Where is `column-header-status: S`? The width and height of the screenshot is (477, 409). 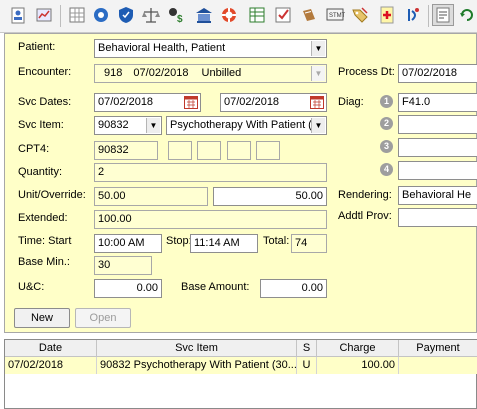 column-header-status: S is located at coordinates (307, 348).